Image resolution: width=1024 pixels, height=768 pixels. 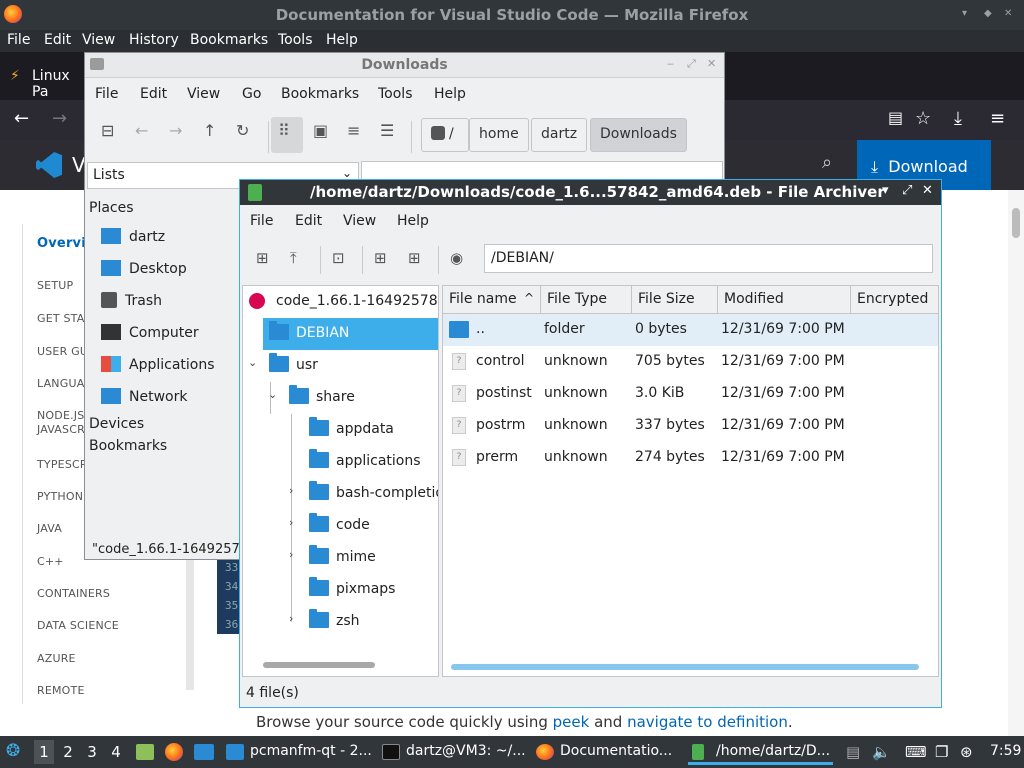 I want to click on place-dartz: dartz, so click(x=133, y=236).